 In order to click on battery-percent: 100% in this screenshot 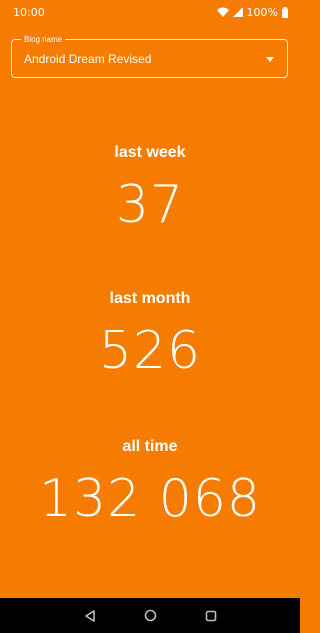, I will do `click(262, 12)`.